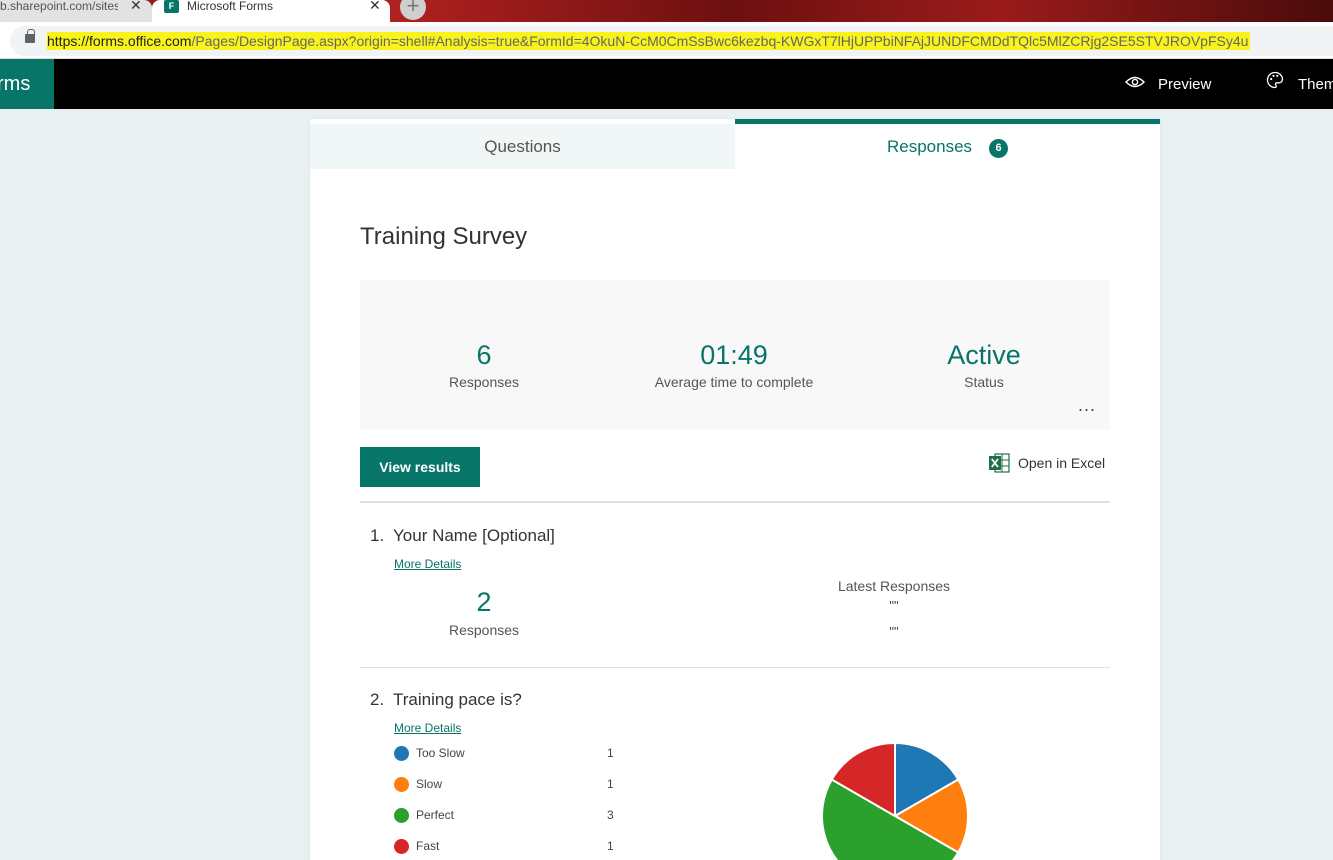 Image resolution: width=1333 pixels, height=860 pixels. I want to click on tab-responses-label: Responses, so click(929, 146).